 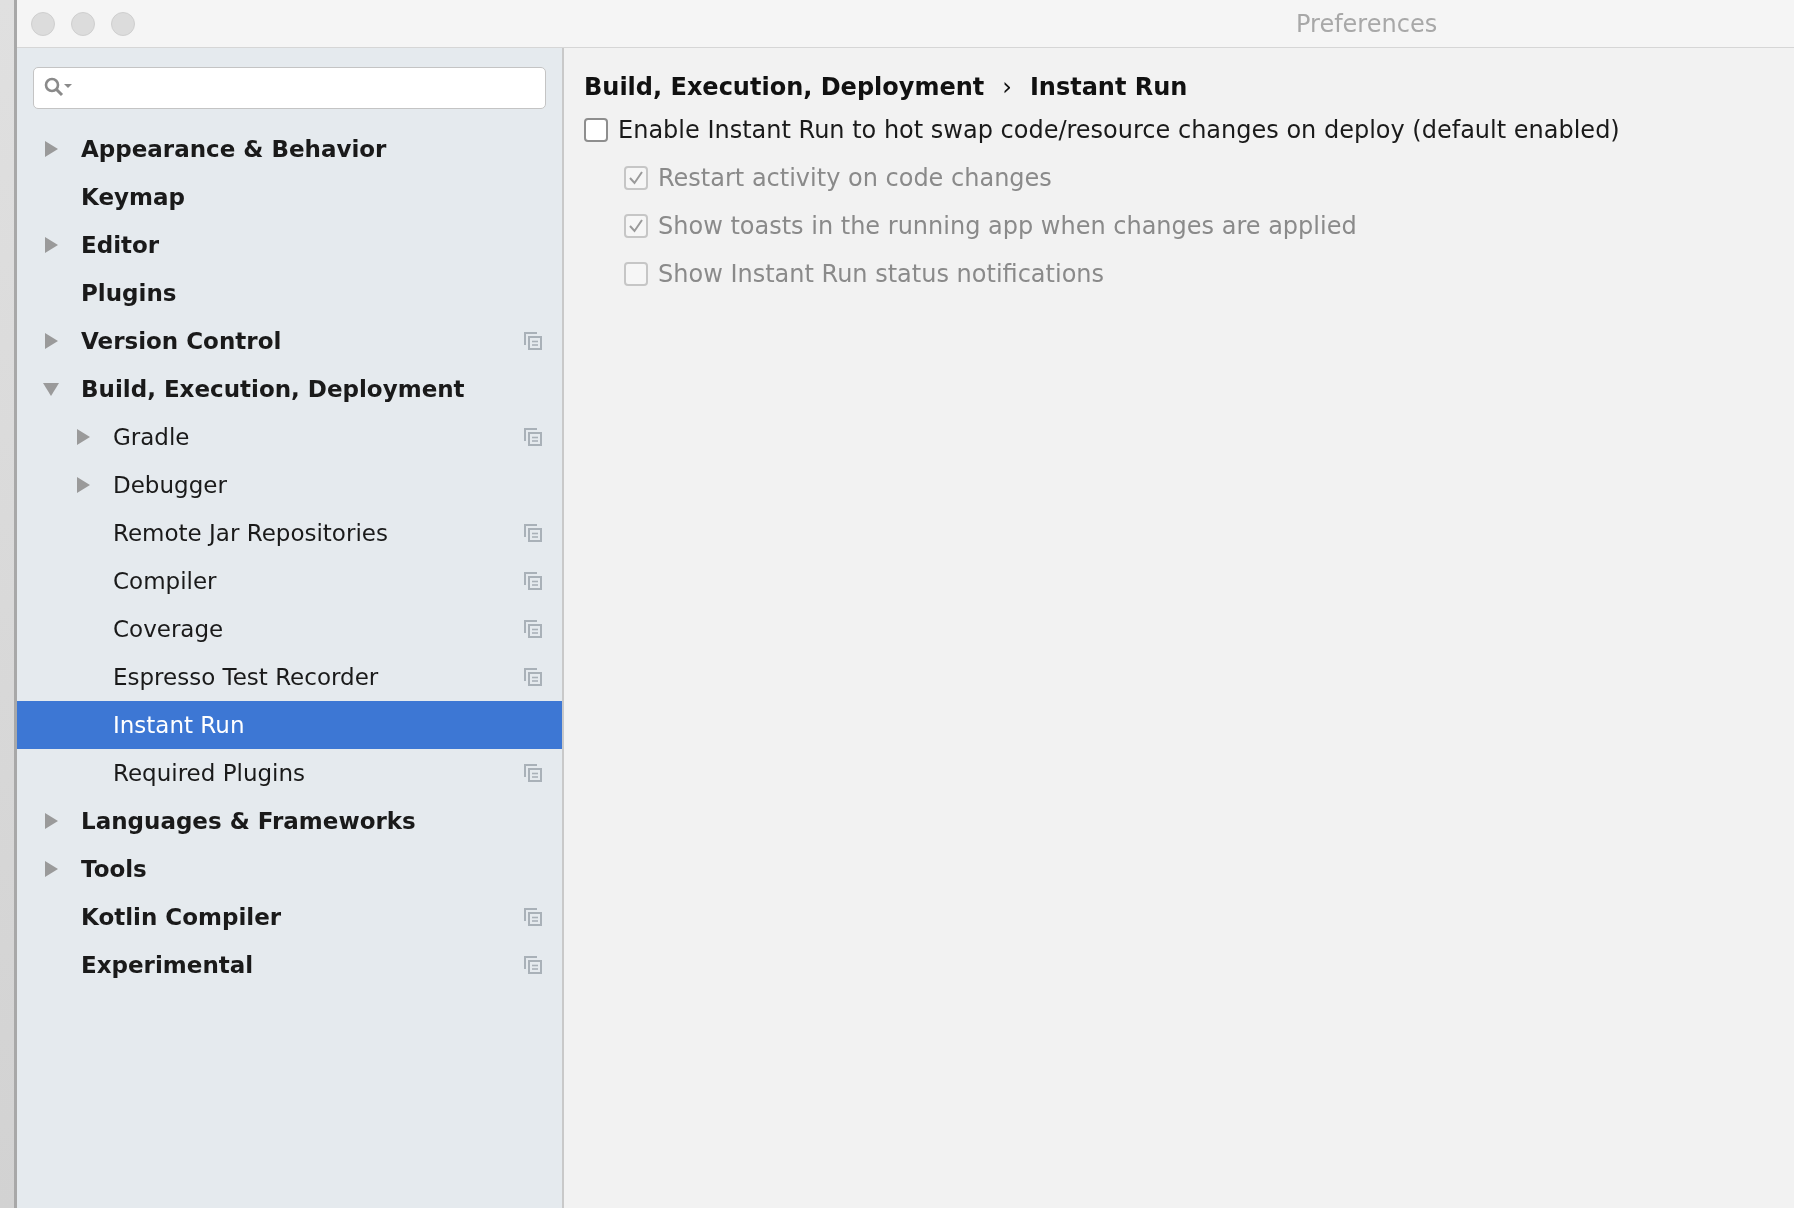 I want to click on tree-item-label: Compiler, so click(x=165, y=581).